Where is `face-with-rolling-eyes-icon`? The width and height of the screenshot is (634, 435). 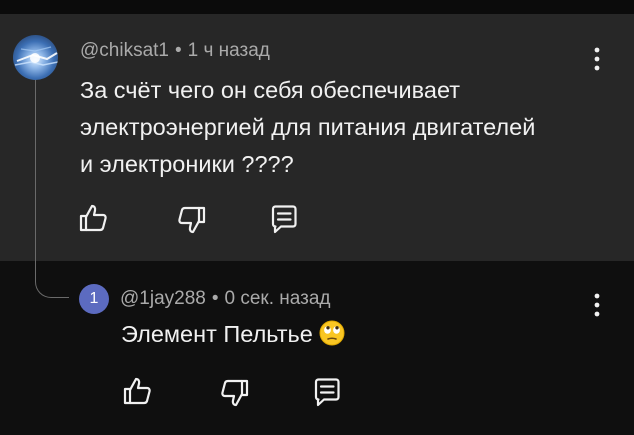 face-with-rolling-eyes-icon is located at coordinates (332, 337).